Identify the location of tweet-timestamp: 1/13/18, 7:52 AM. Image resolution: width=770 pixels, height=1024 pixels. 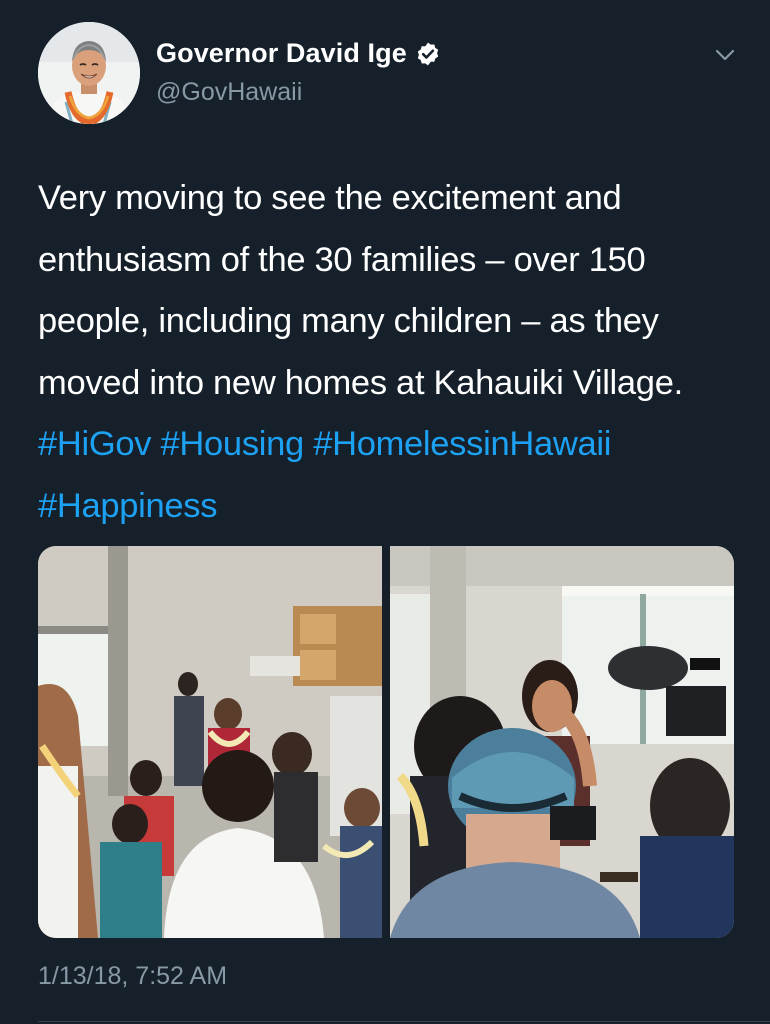
(132, 976).